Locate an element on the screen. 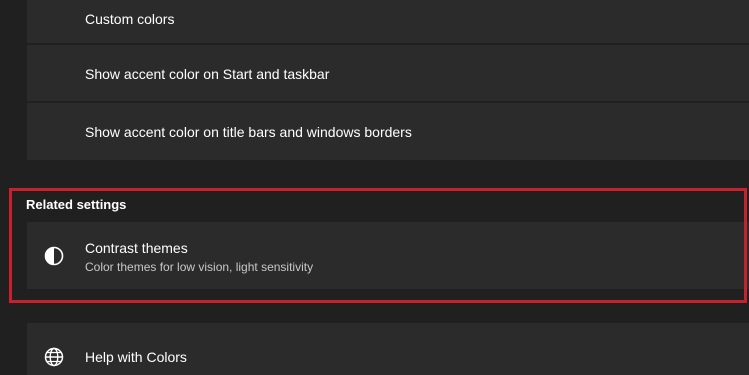  contrast-icon is located at coordinates (54, 256).